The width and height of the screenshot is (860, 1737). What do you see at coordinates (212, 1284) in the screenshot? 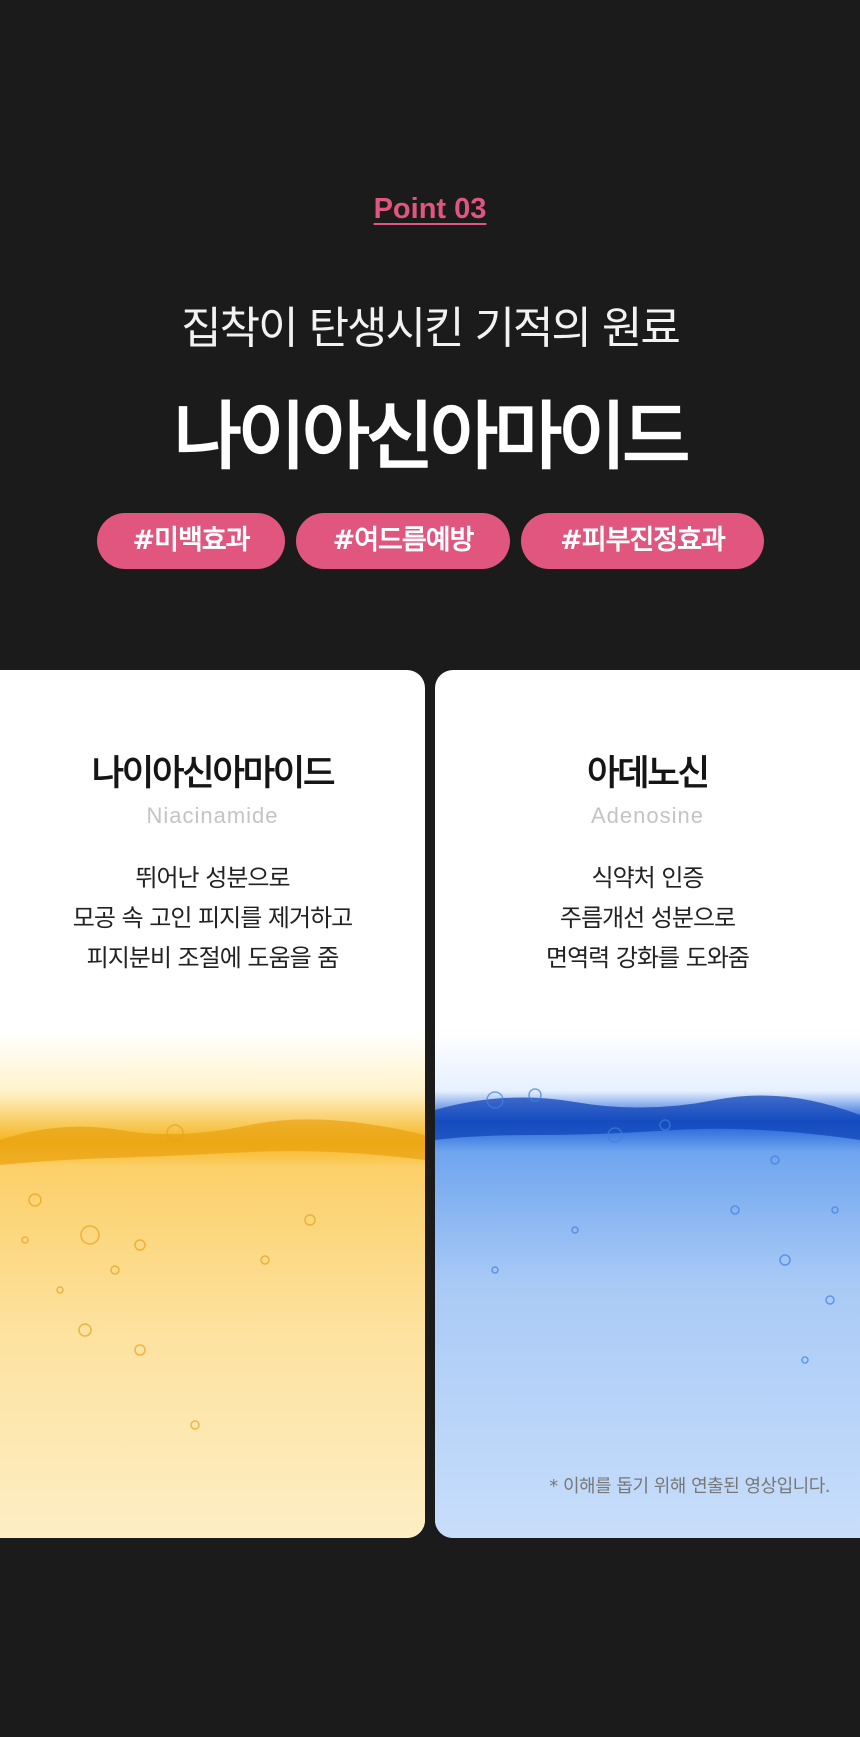
I see `yellow-water-image` at bounding box center [212, 1284].